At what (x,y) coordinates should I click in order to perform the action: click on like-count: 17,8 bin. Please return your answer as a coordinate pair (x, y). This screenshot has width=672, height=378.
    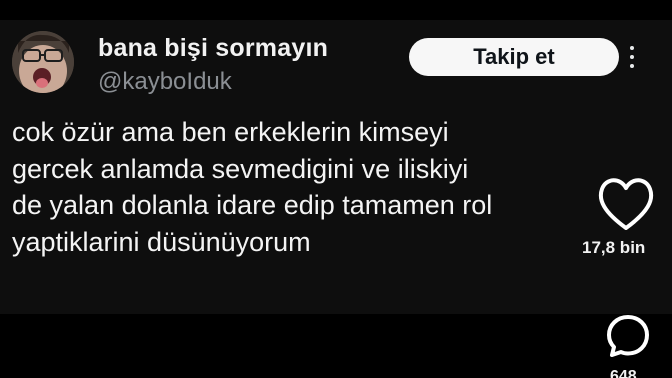
    Looking at the image, I should click on (614, 247).